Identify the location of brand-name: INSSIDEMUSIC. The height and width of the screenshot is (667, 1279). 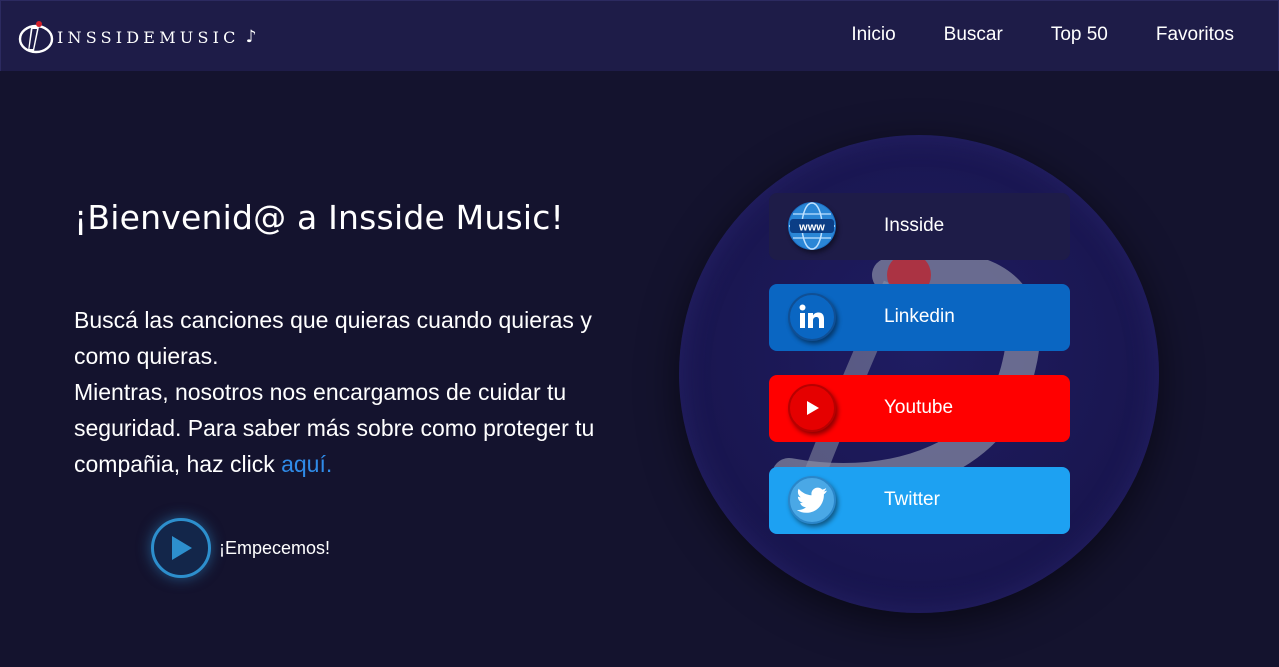
(148, 37).